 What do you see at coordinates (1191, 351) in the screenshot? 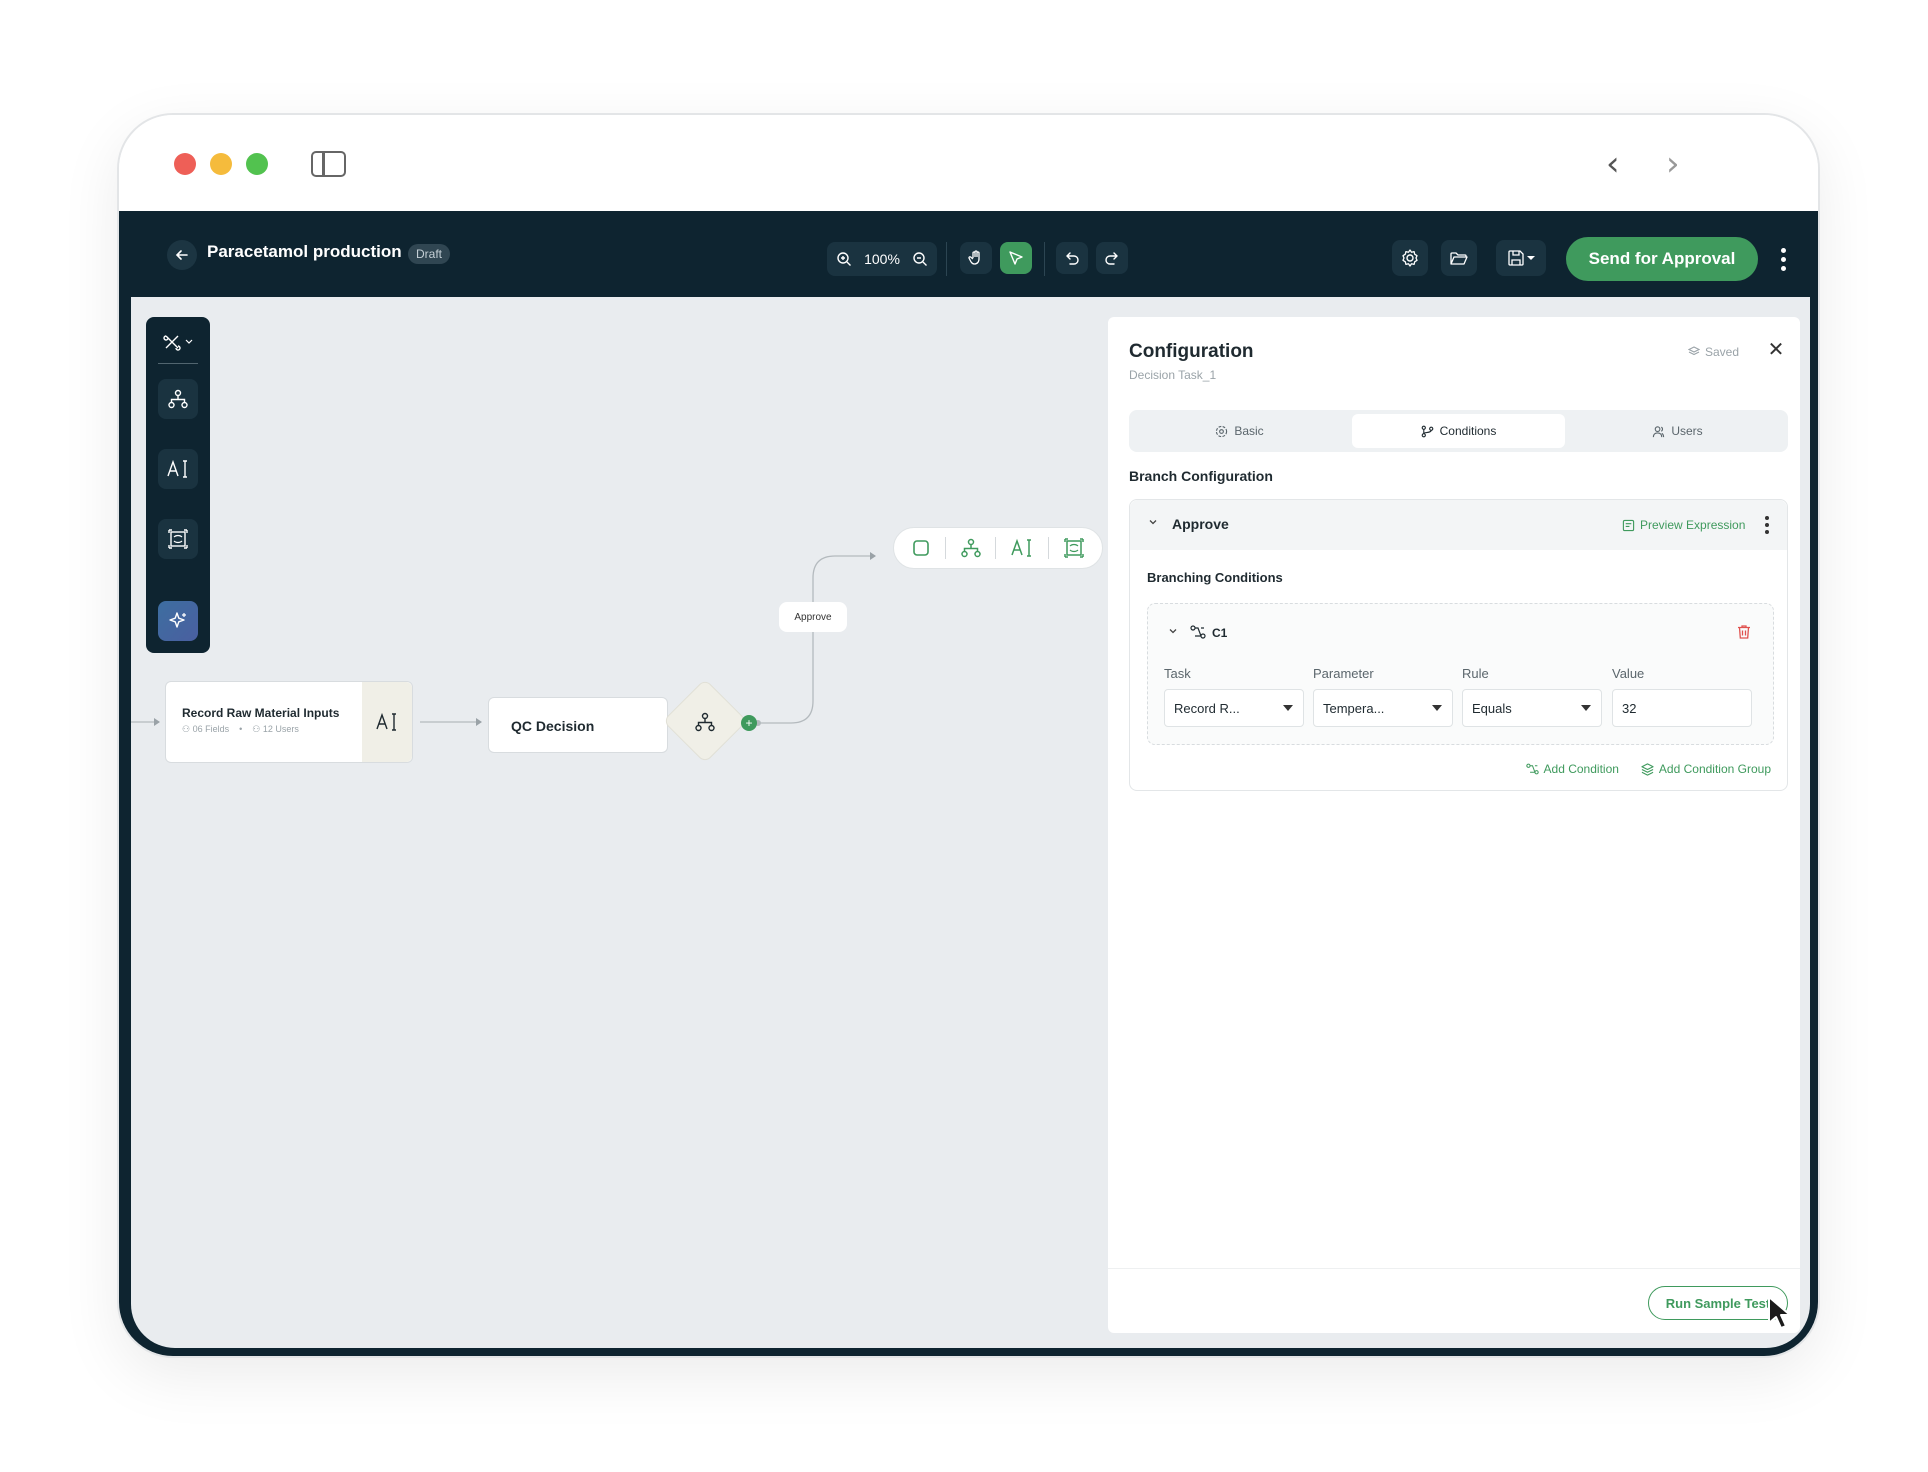
I see `panel-title: Configuration` at bounding box center [1191, 351].